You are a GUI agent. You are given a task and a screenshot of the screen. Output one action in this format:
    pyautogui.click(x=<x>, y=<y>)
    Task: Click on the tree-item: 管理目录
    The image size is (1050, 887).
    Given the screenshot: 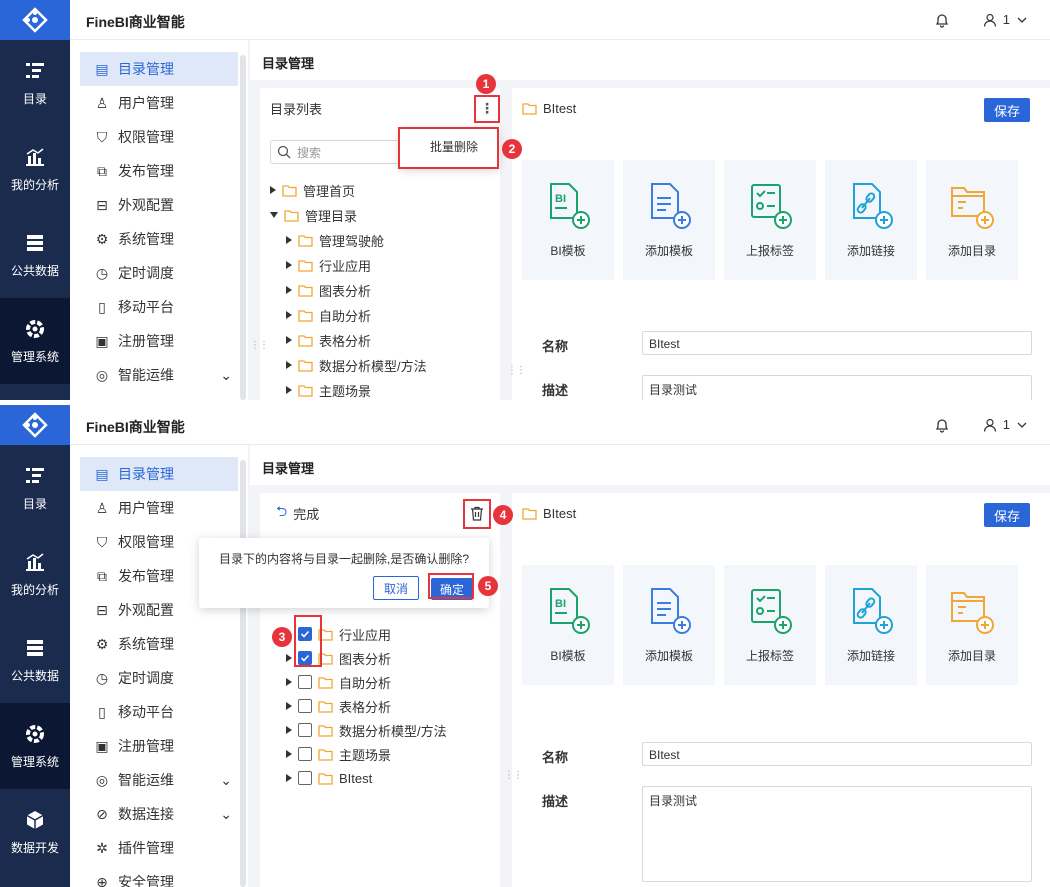 What is the action you would take?
    pyautogui.click(x=313, y=215)
    